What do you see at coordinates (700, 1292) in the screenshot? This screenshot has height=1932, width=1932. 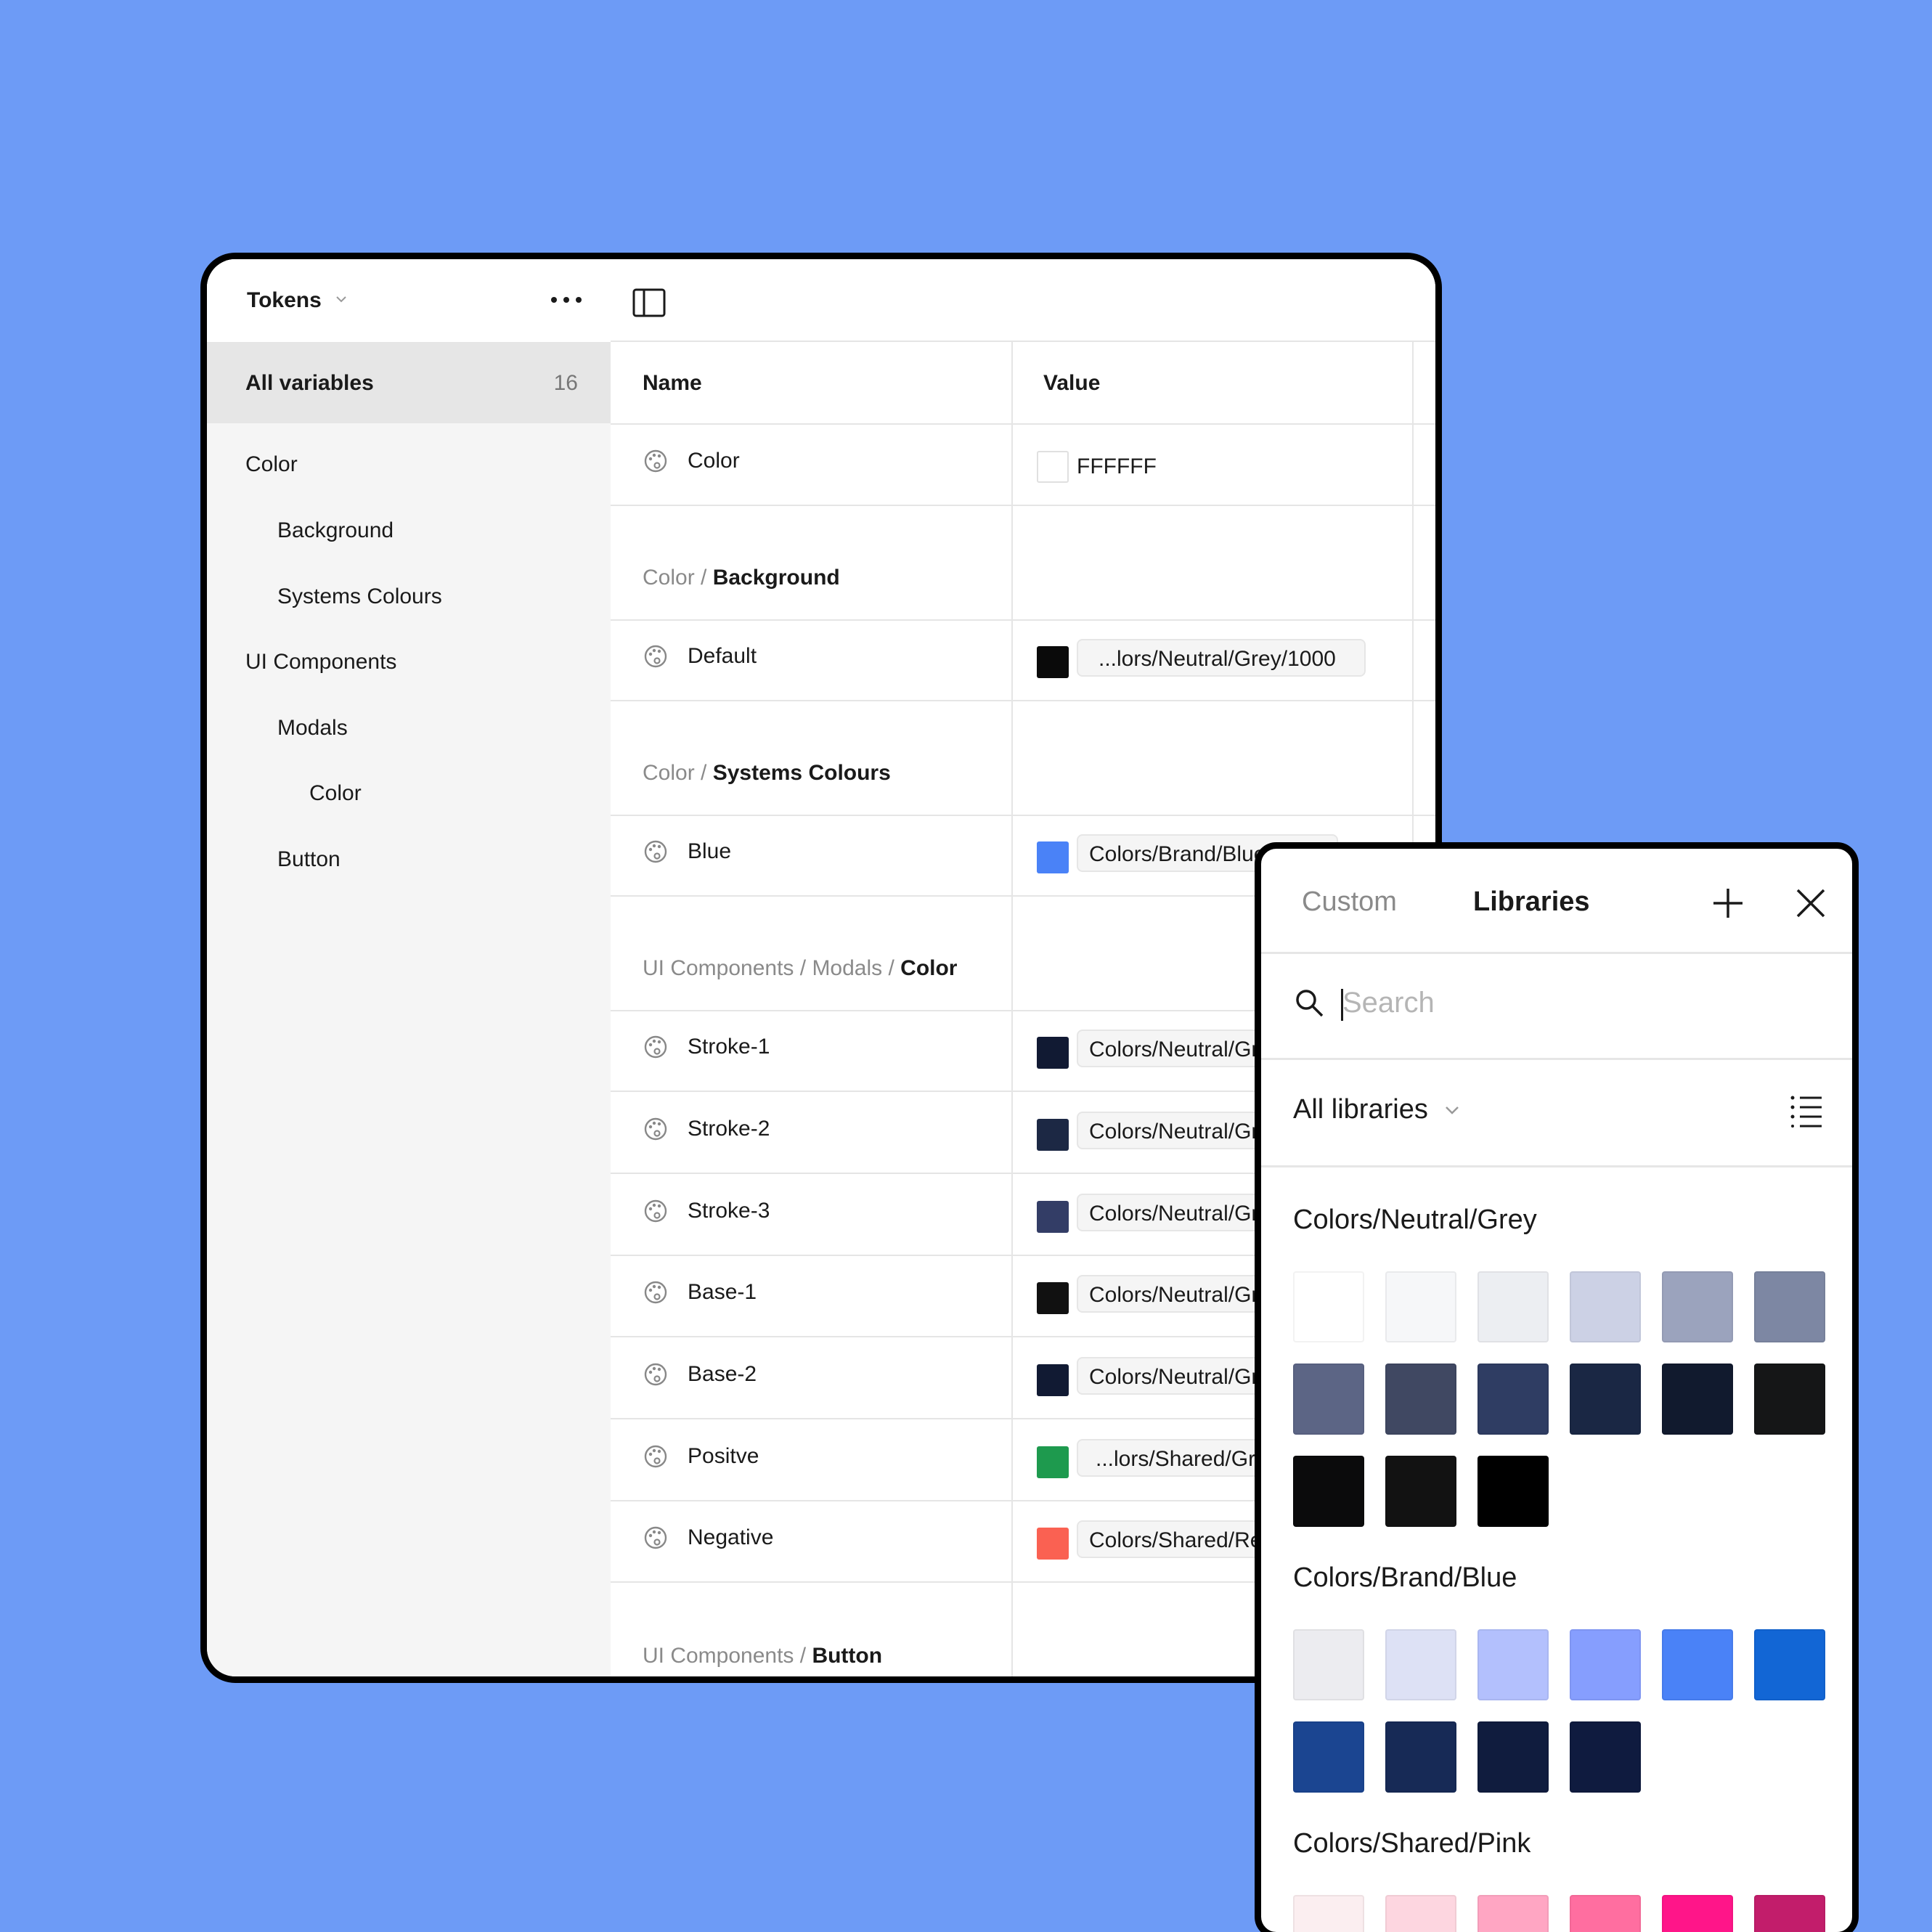 I see `table-row: Base-1` at bounding box center [700, 1292].